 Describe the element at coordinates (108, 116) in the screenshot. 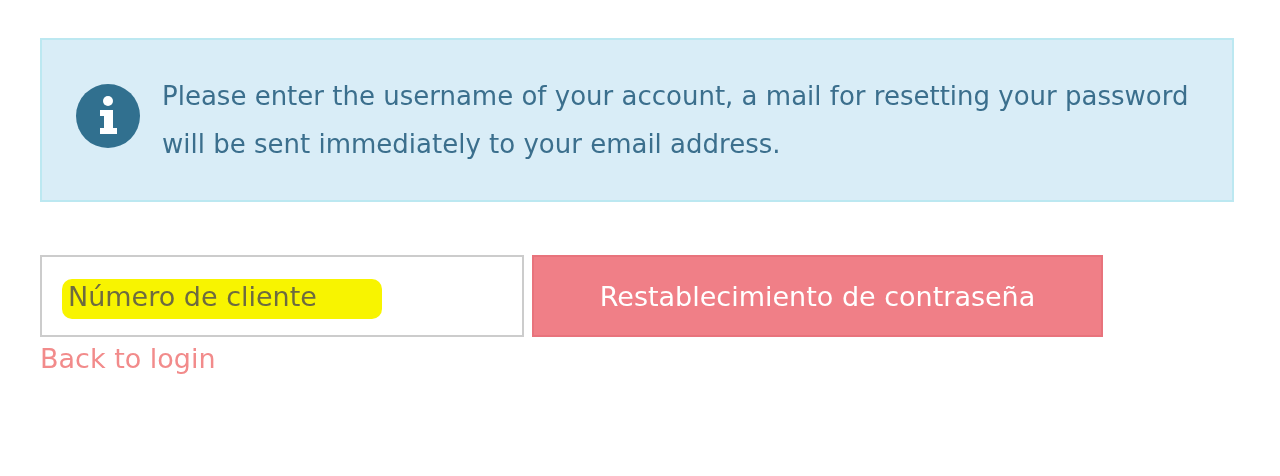

I see `info-icon` at that location.